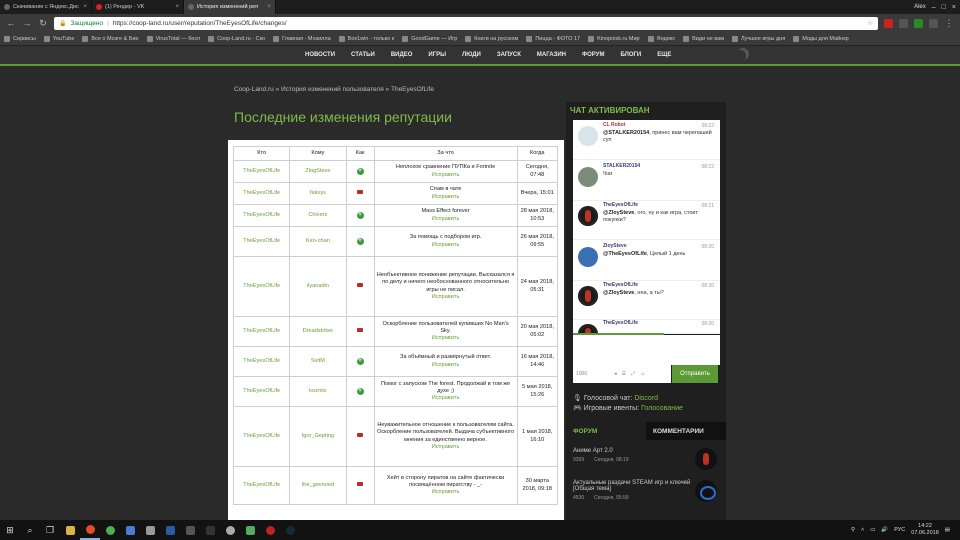 This screenshot has height=540, width=960. Describe the element at coordinates (318, 193) in the screenshot. I see `user-link: faksys` at that location.